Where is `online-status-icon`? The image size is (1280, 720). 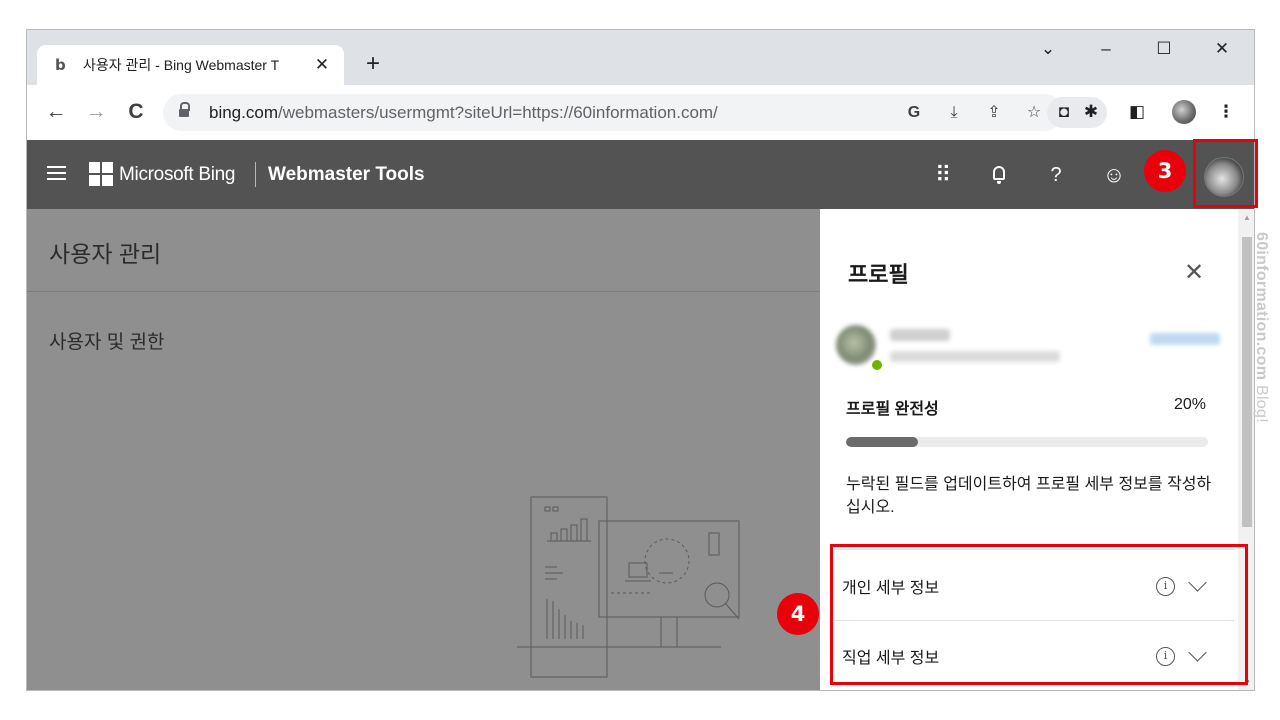 online-status-icon is located at coordinates (877, 365).